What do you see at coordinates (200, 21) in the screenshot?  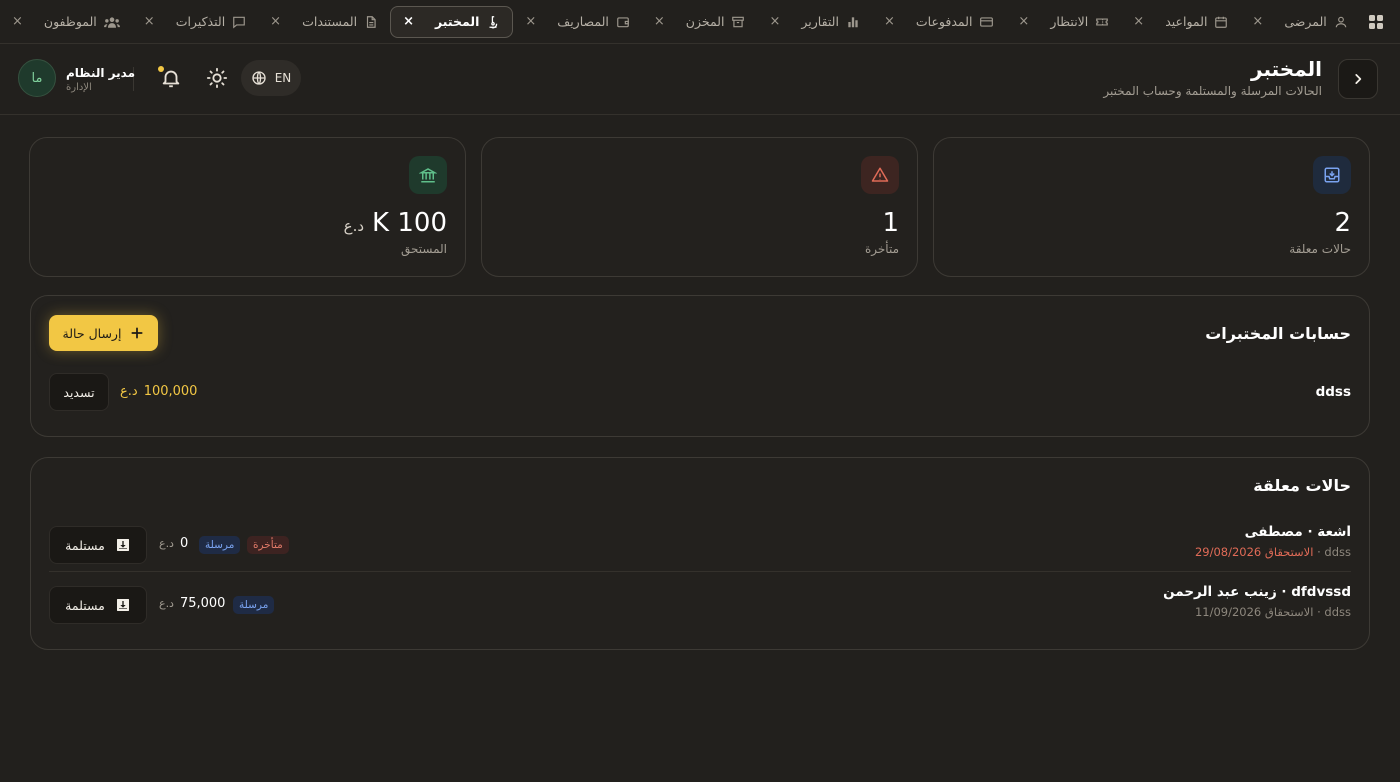 I see `tab-label: التذكيرات` at bounding box center [200, 21].